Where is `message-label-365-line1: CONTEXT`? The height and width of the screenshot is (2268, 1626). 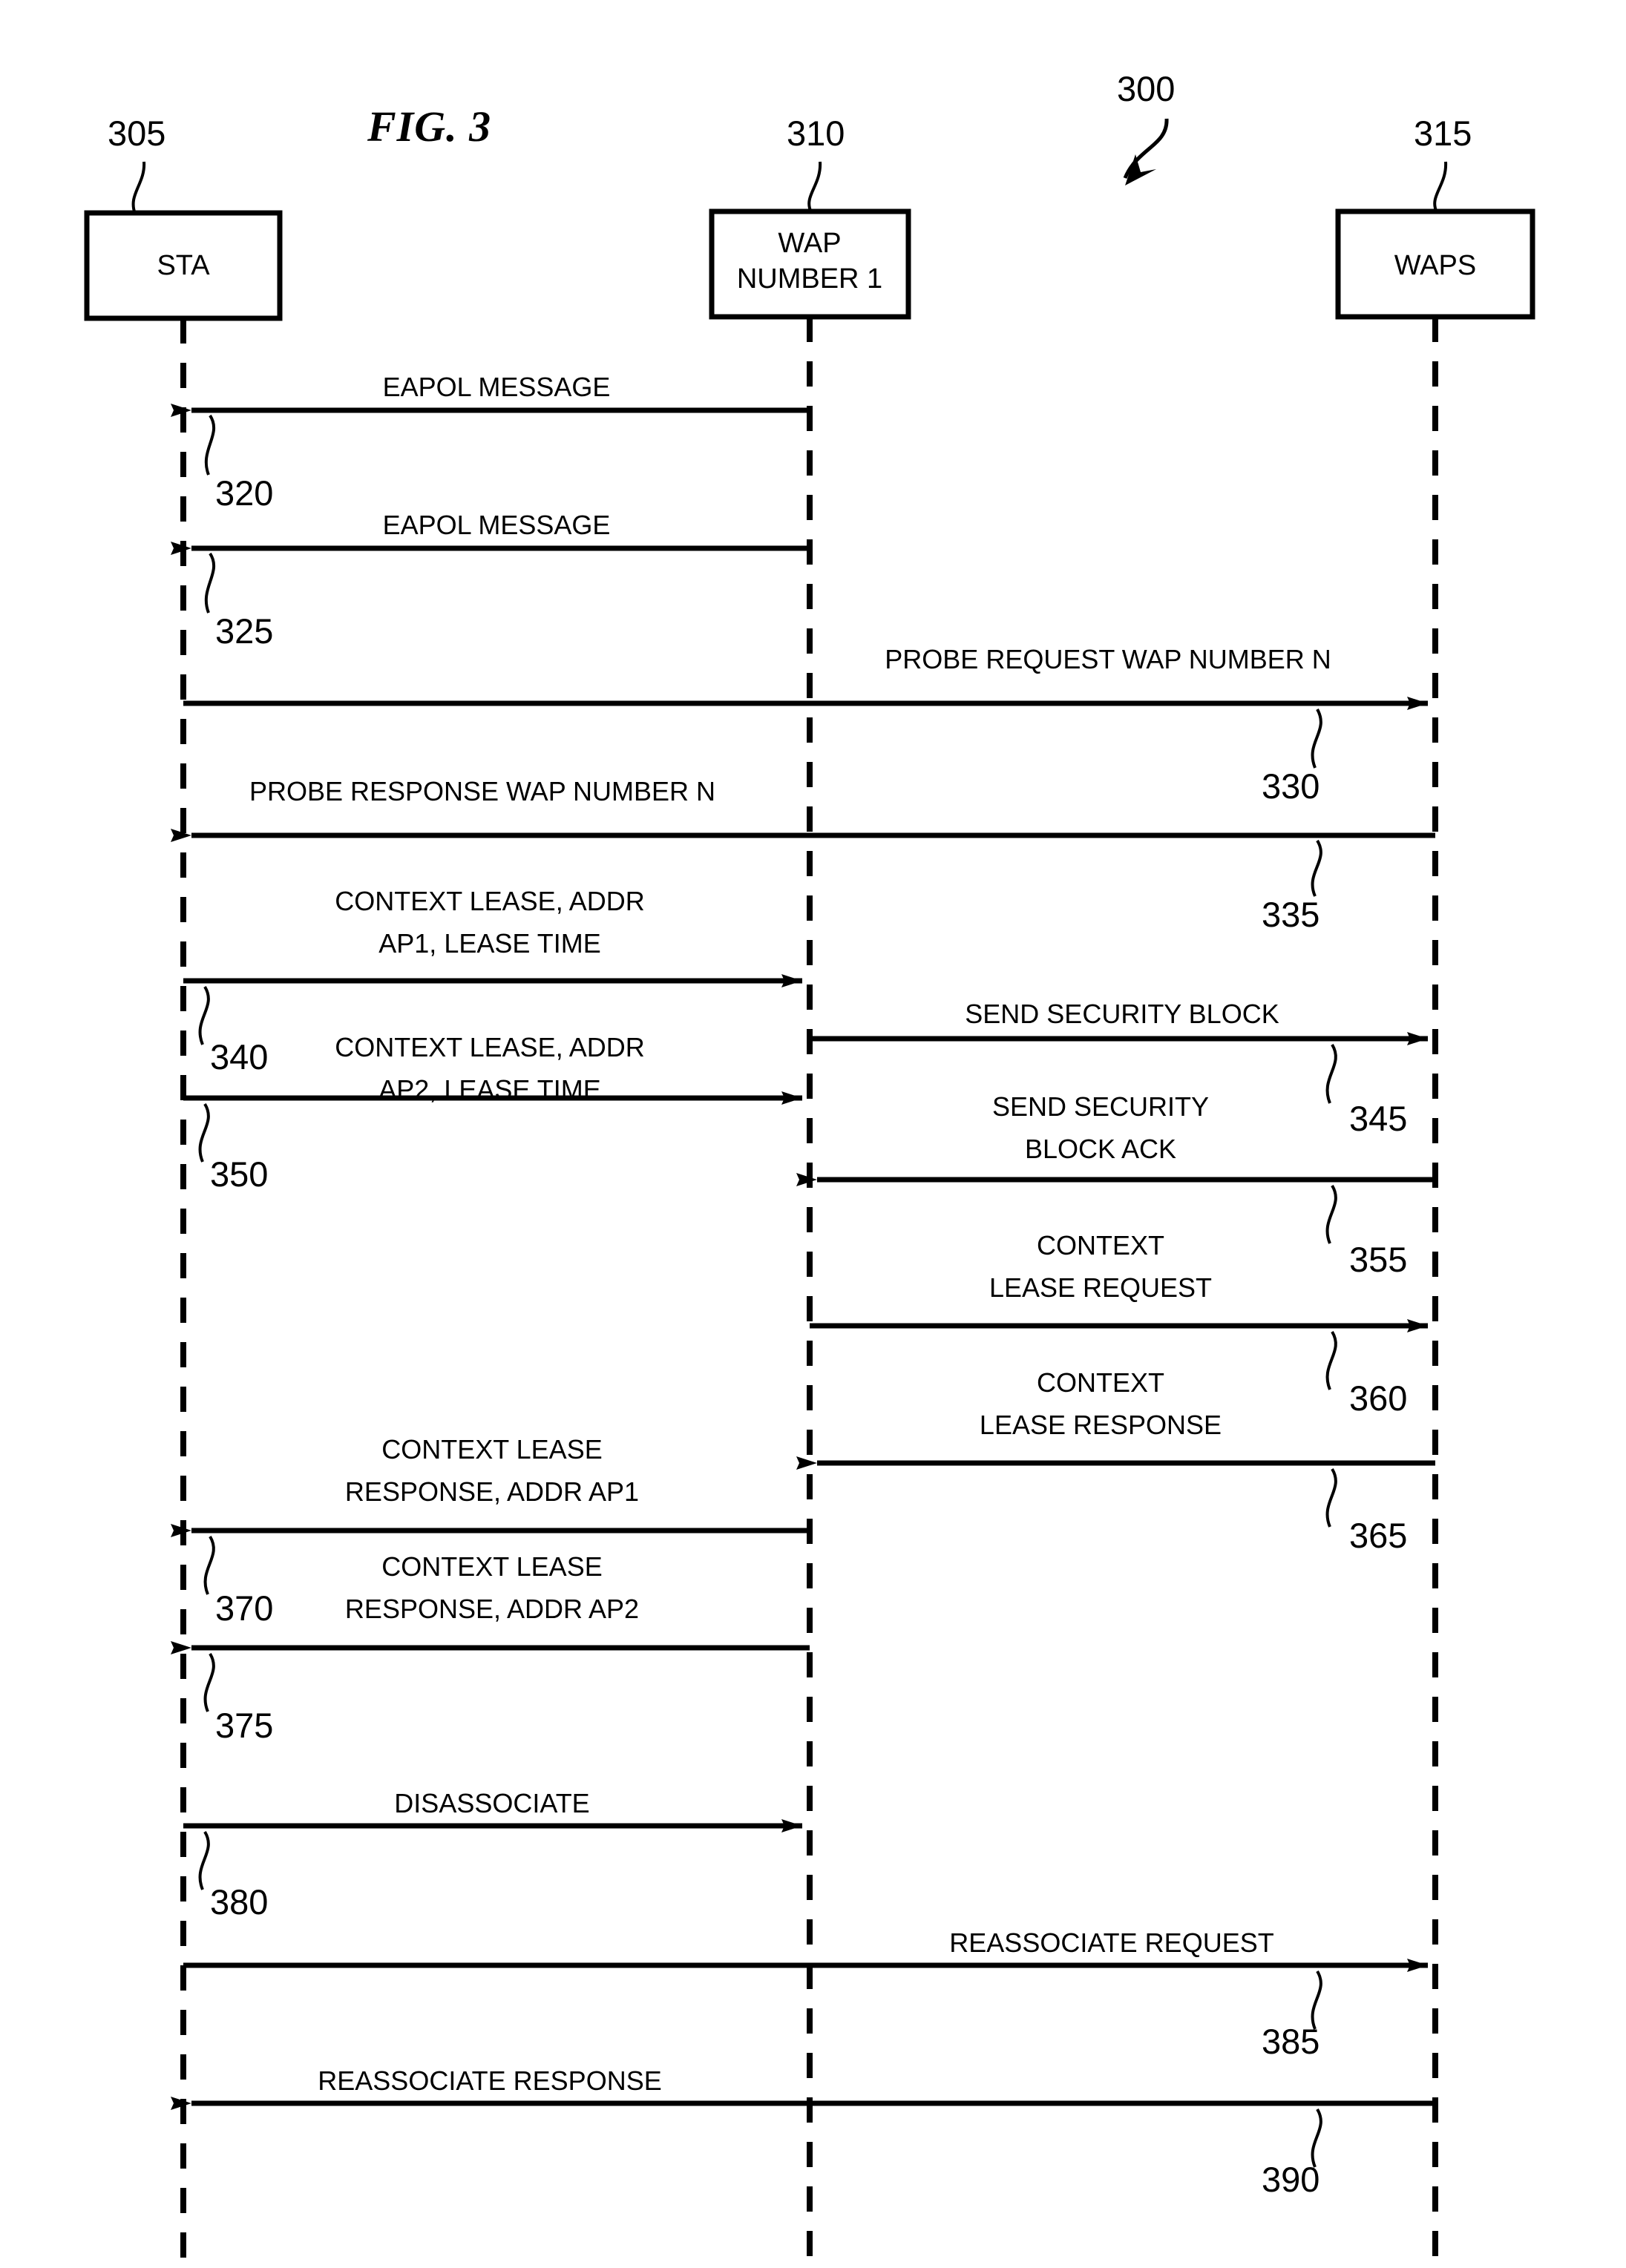
message-label-365-line1: CONTEXT is located at coordinates (1100, 1383).